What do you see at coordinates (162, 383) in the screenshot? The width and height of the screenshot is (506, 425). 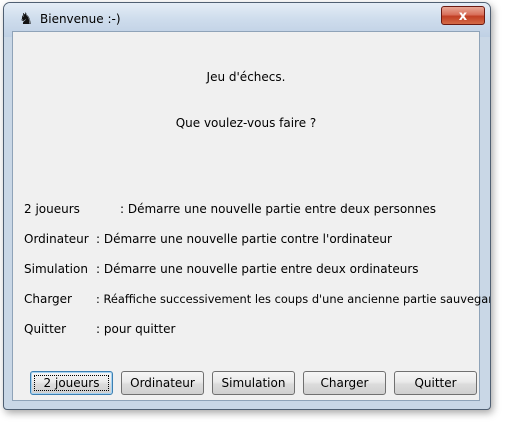 I see `computer-button: Ordinateur` at bounding box center [162, 383].